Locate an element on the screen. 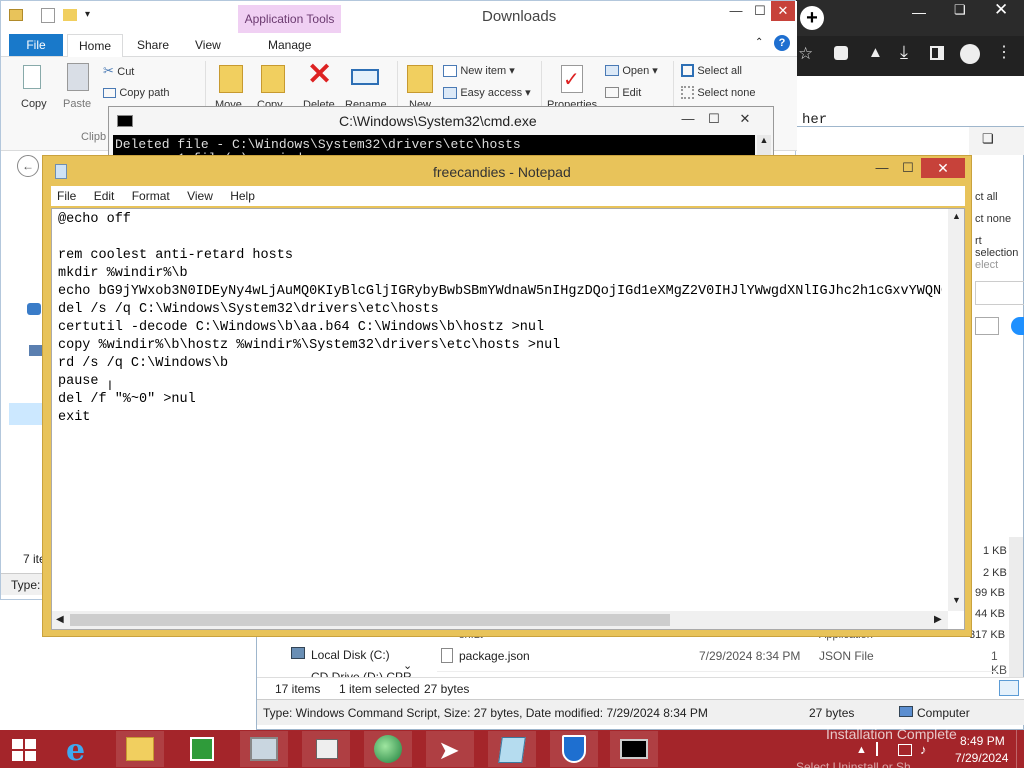  file-size: 99 KB is located at coordinates (990, 593).